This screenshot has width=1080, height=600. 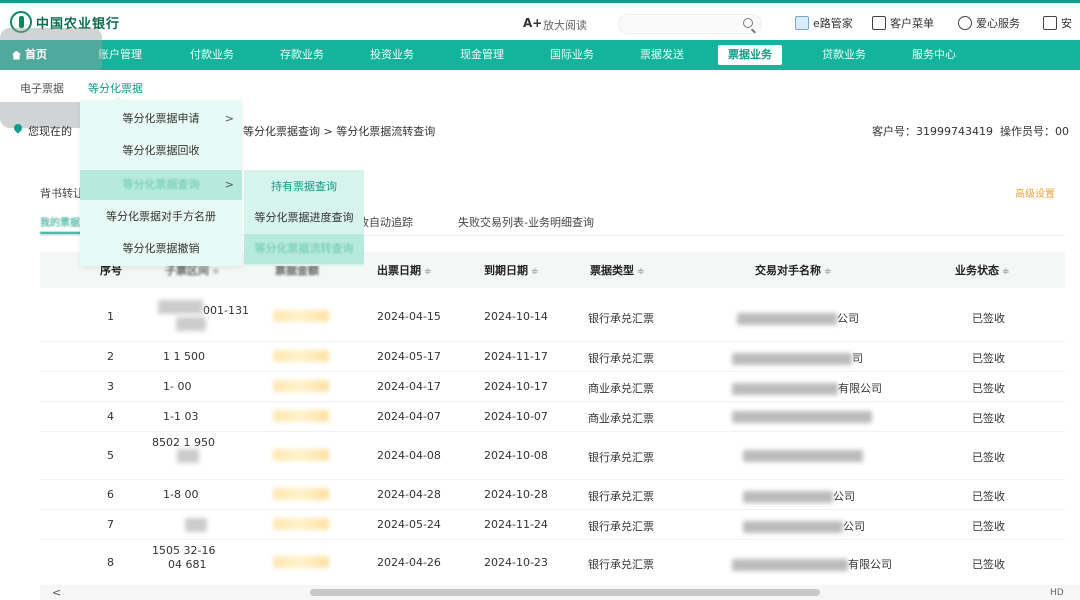 What do you see at coordinates (848, 318) in the screenshot?
I see `row-counterparty-suffix: 公司` at bounding box center [848, 318].